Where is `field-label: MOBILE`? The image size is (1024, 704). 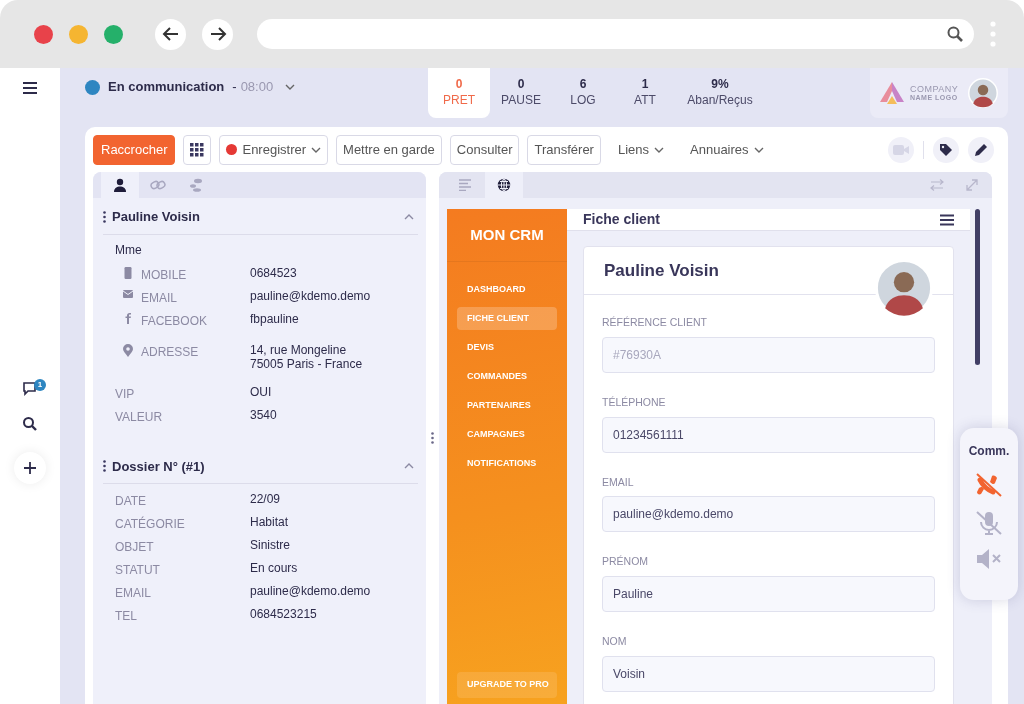
field-label: MOBILE is located at coordinates (164, 275).